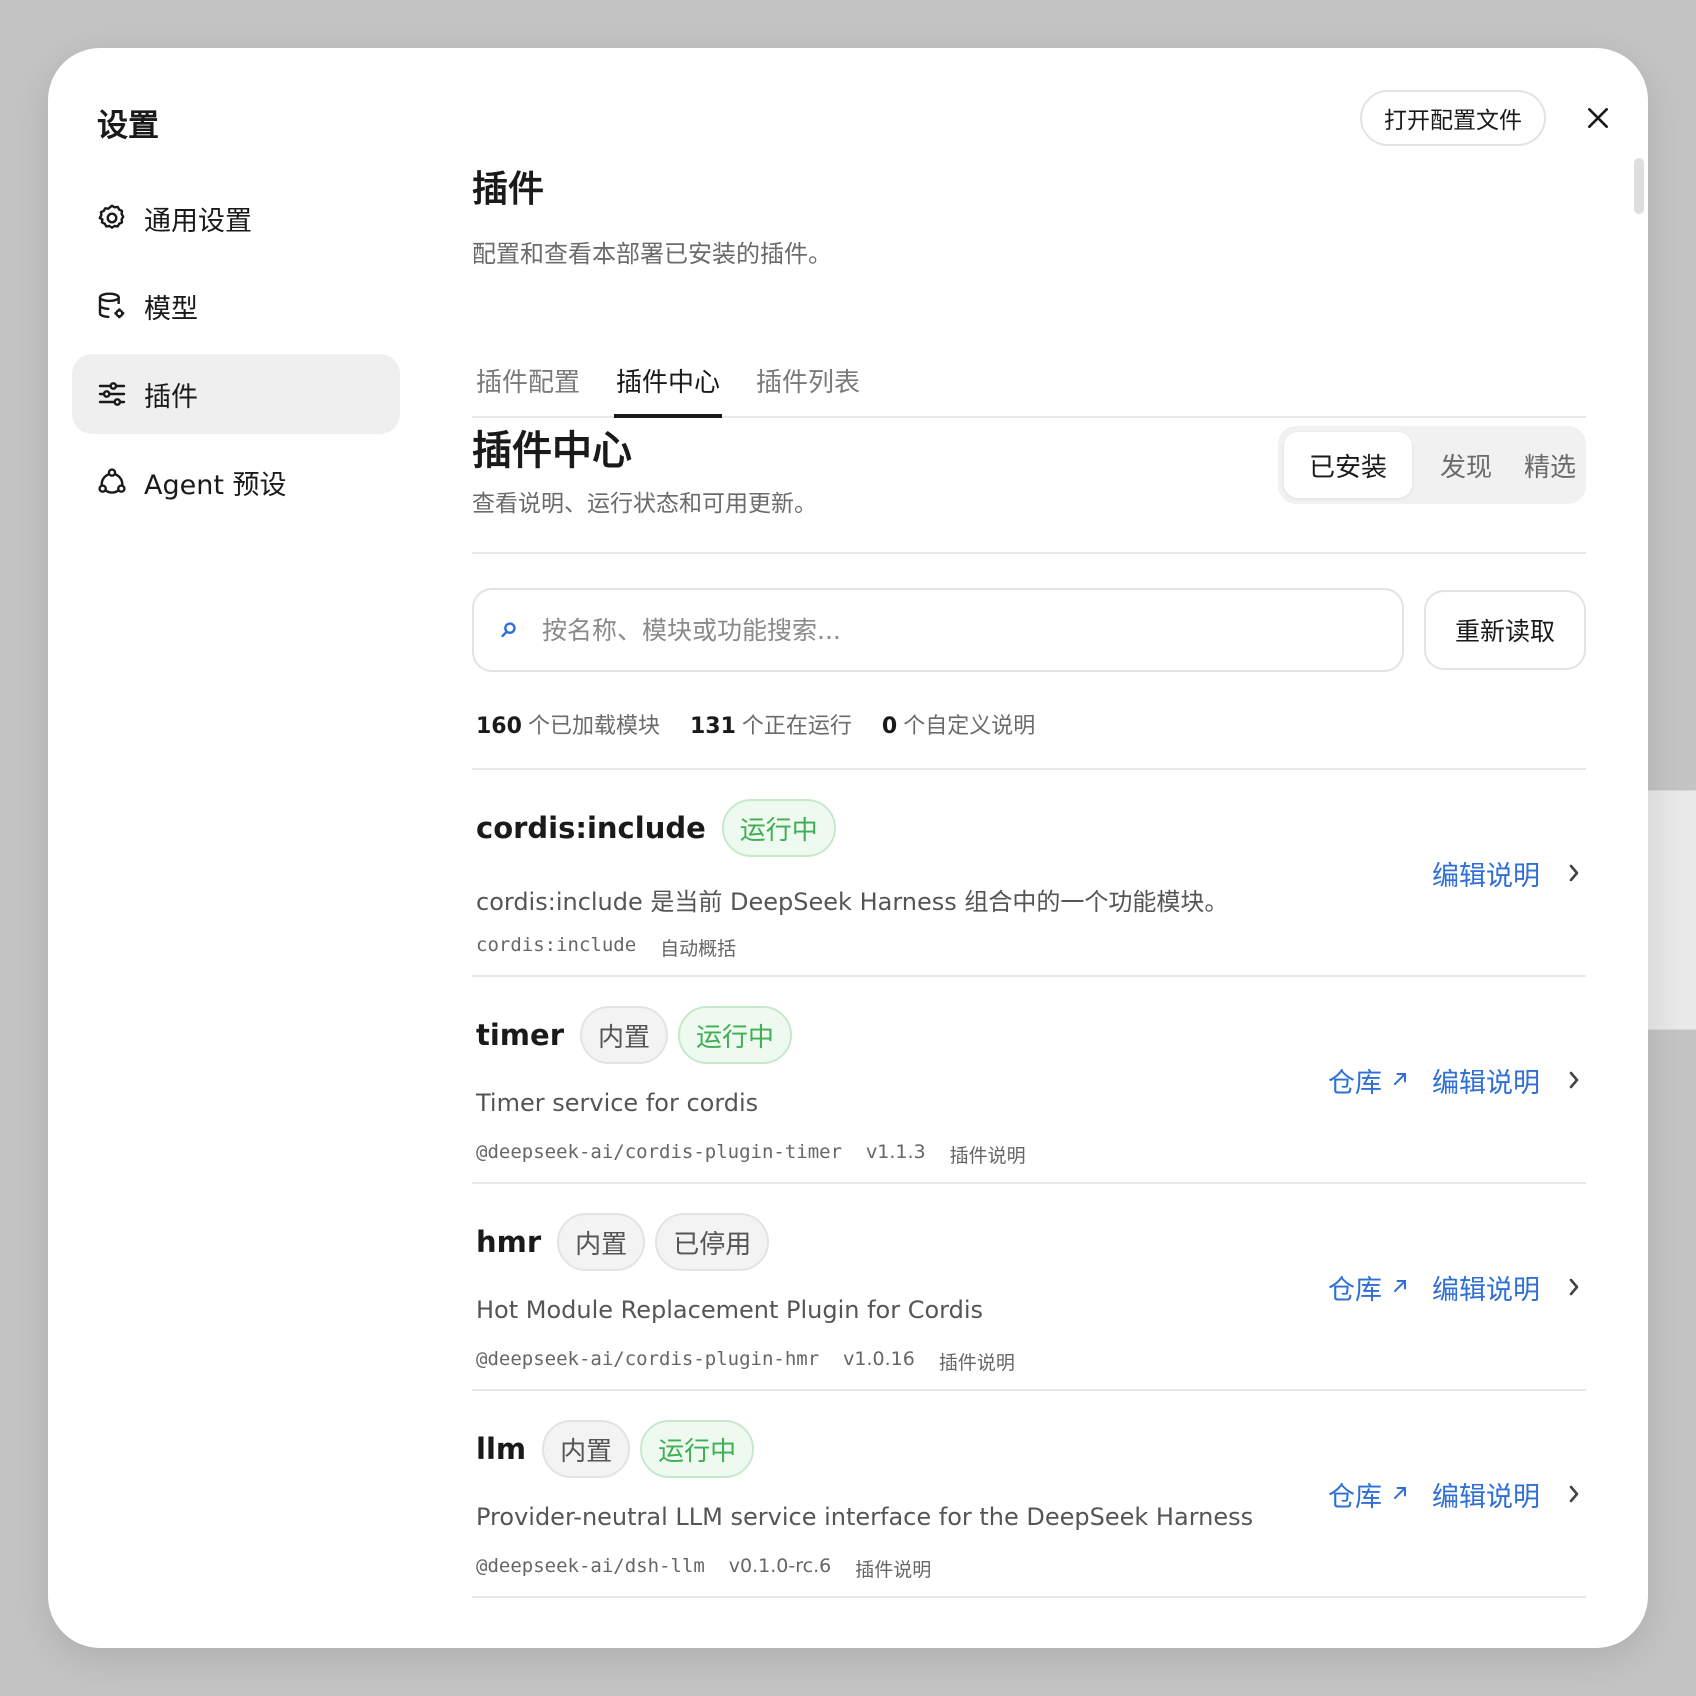 The width and height of the screenshot is (1696, 1696). What do you see at coordinates (590, 1566) in the screenshot?
I see `plugin-package: @deepseek-ai/dsh-llm` at bounding box center [590, 1566].